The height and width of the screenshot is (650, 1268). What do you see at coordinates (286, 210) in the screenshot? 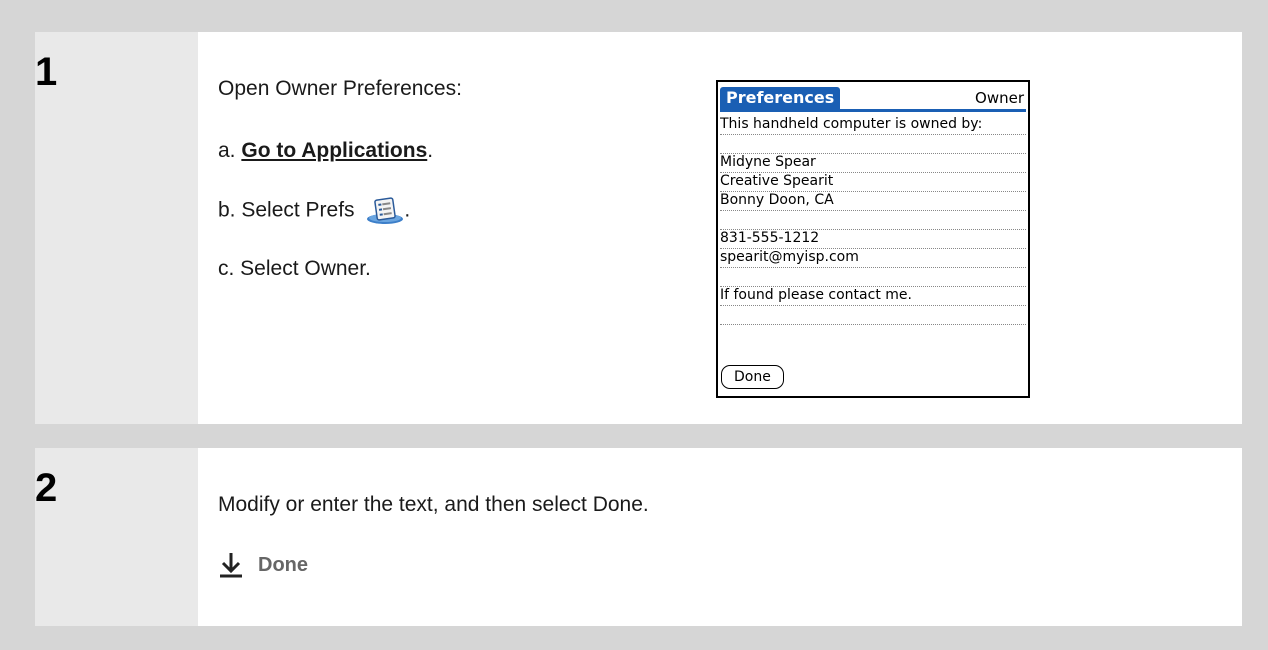
I see `substep-b-text: b. Select Prefs` at bounding box center [286, 210].